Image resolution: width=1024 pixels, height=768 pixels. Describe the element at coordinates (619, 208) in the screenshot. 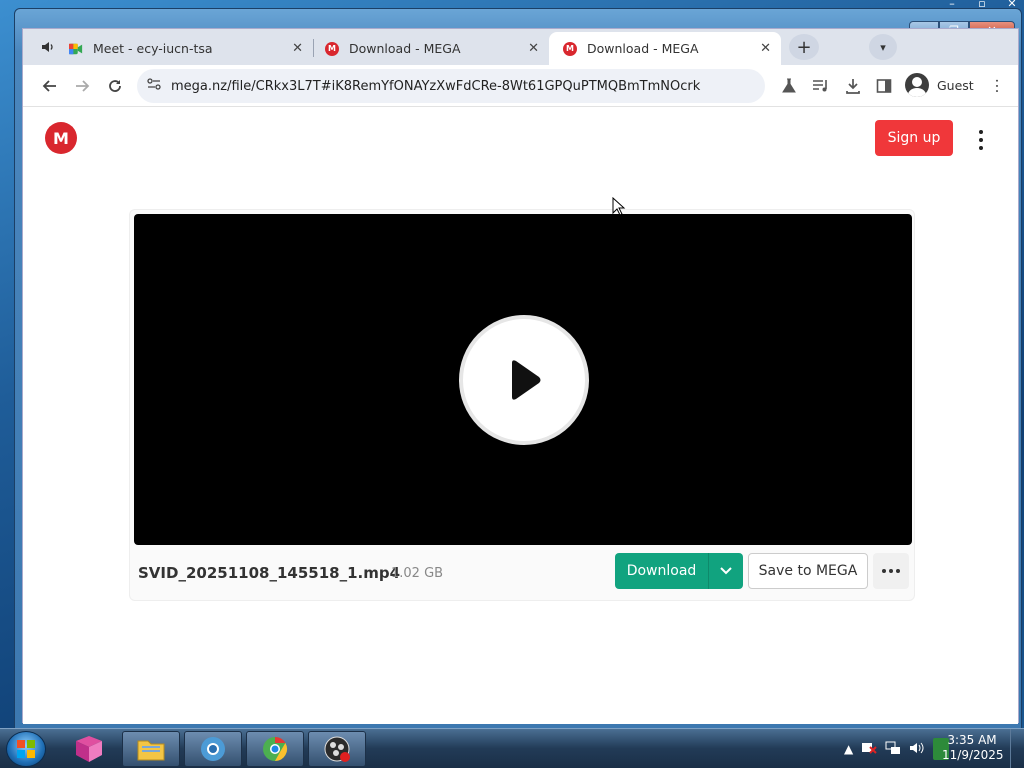

I see `mouse-cursor-icon` at that location.